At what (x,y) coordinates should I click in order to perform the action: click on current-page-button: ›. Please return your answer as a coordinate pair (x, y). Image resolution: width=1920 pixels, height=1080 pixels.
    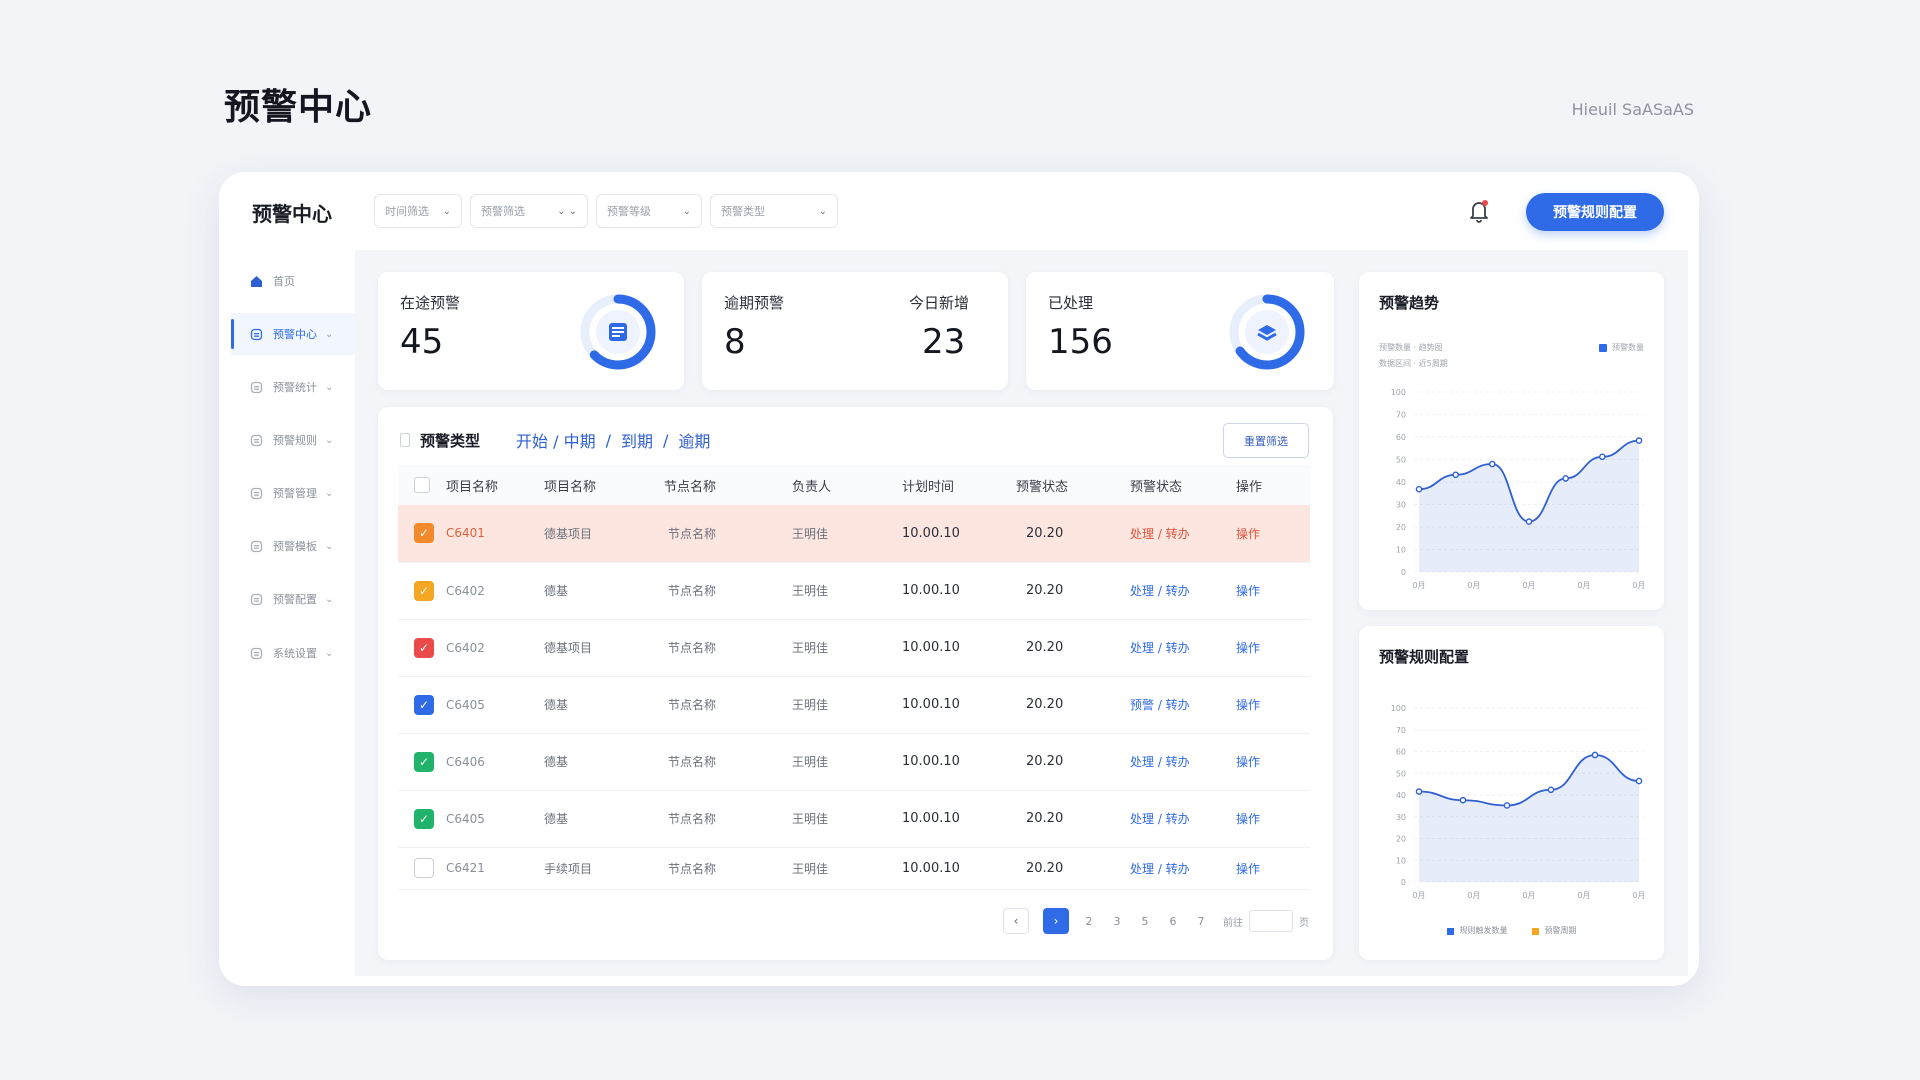
    Looking at the image, I should click on (1056, 921).